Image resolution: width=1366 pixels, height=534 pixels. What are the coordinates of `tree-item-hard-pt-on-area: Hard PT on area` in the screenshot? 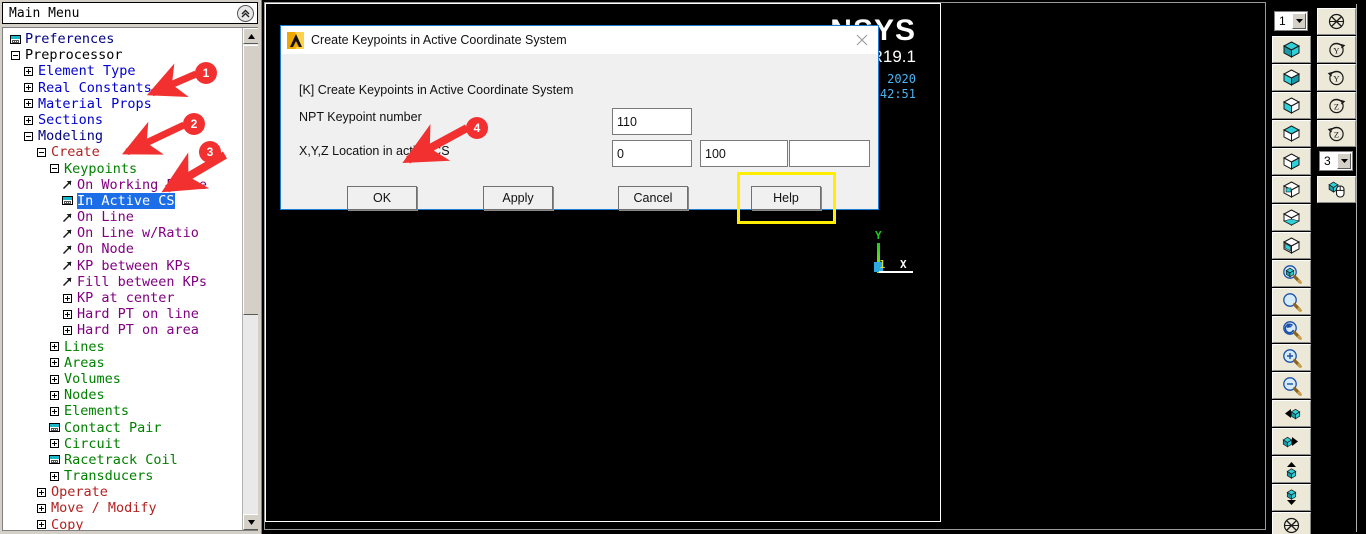 It's located at (123, 330).